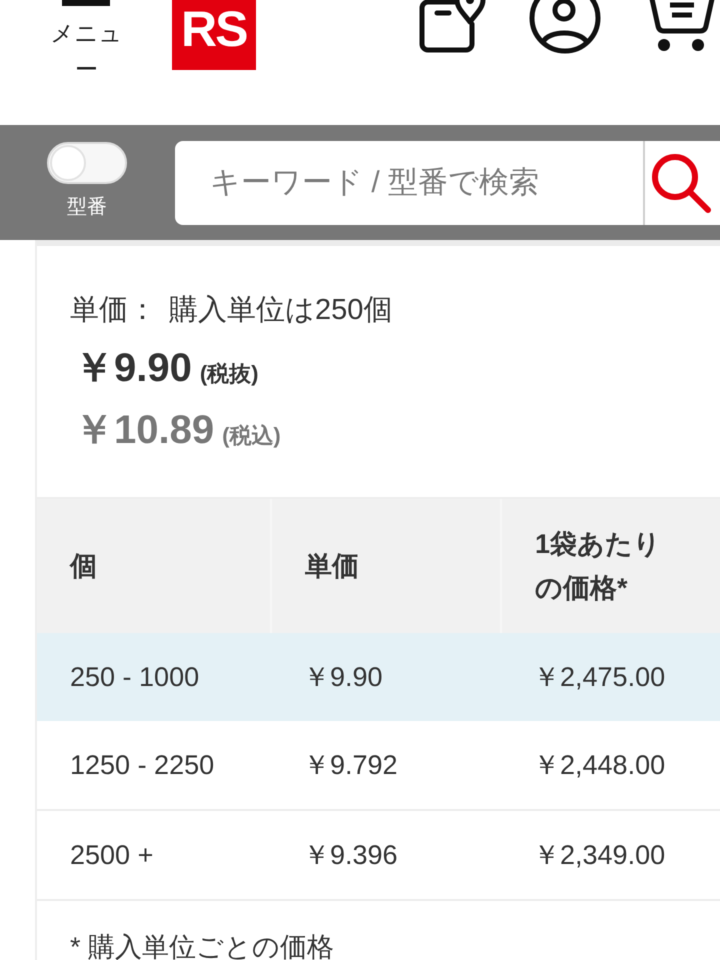 This screenshot has height=960, width=720. I want to click on user-icon, so click(565, 27).